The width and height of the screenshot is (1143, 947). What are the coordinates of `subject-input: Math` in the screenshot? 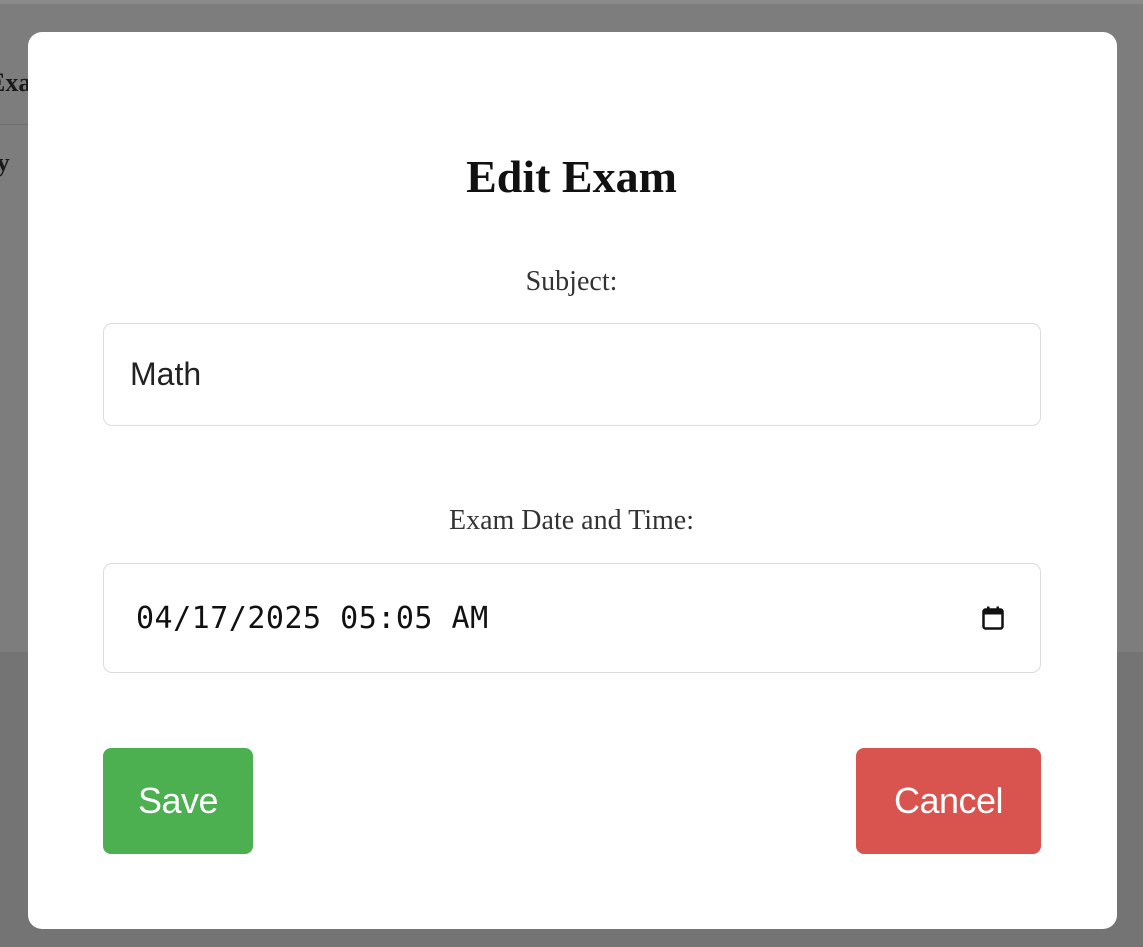 It's located at (572, 374).